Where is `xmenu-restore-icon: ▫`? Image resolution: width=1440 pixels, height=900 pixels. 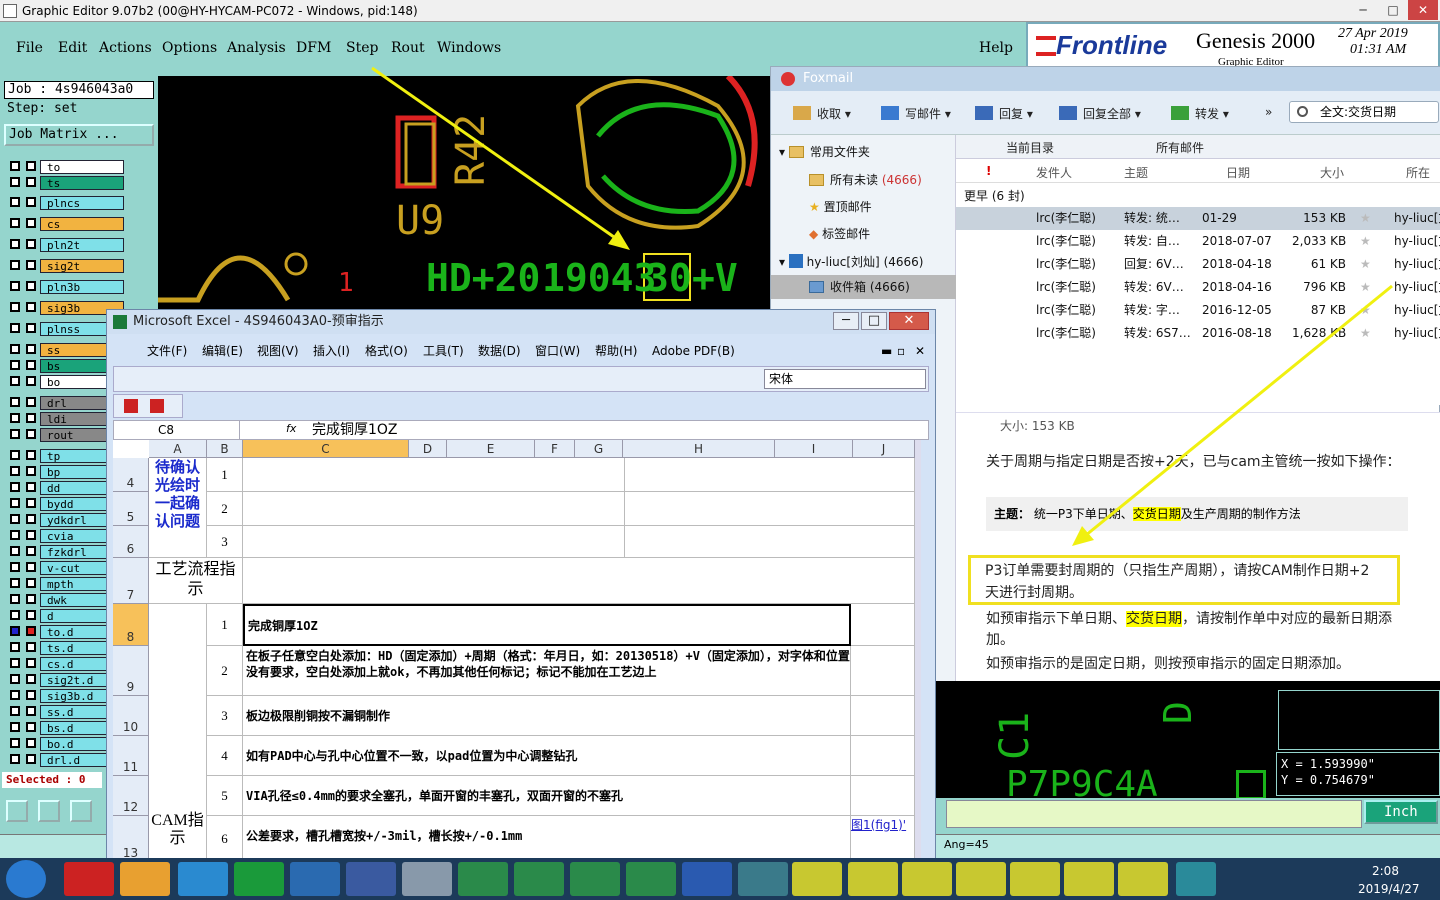 xmenu-restore-icon: ▫ is located at coordinates (901, 351).